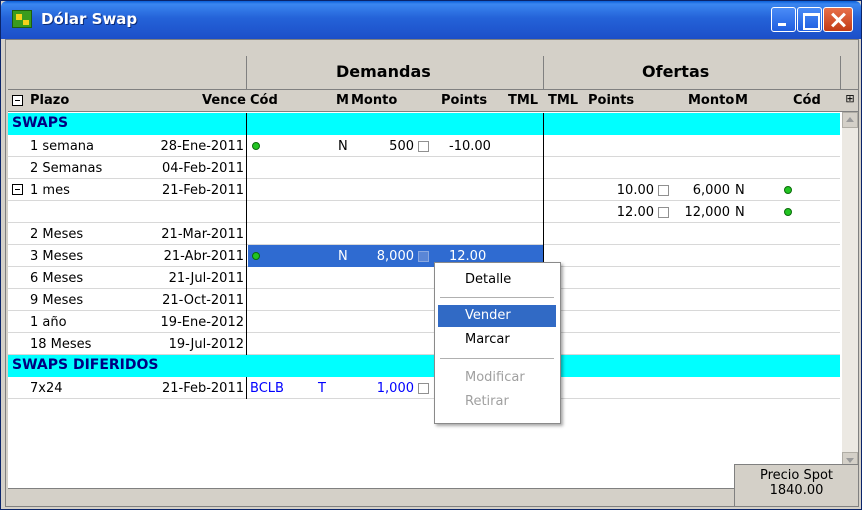  Describe the element at coordinates (383, 71) in the screenshot. I see `group-demandas: Demandas` at that location.